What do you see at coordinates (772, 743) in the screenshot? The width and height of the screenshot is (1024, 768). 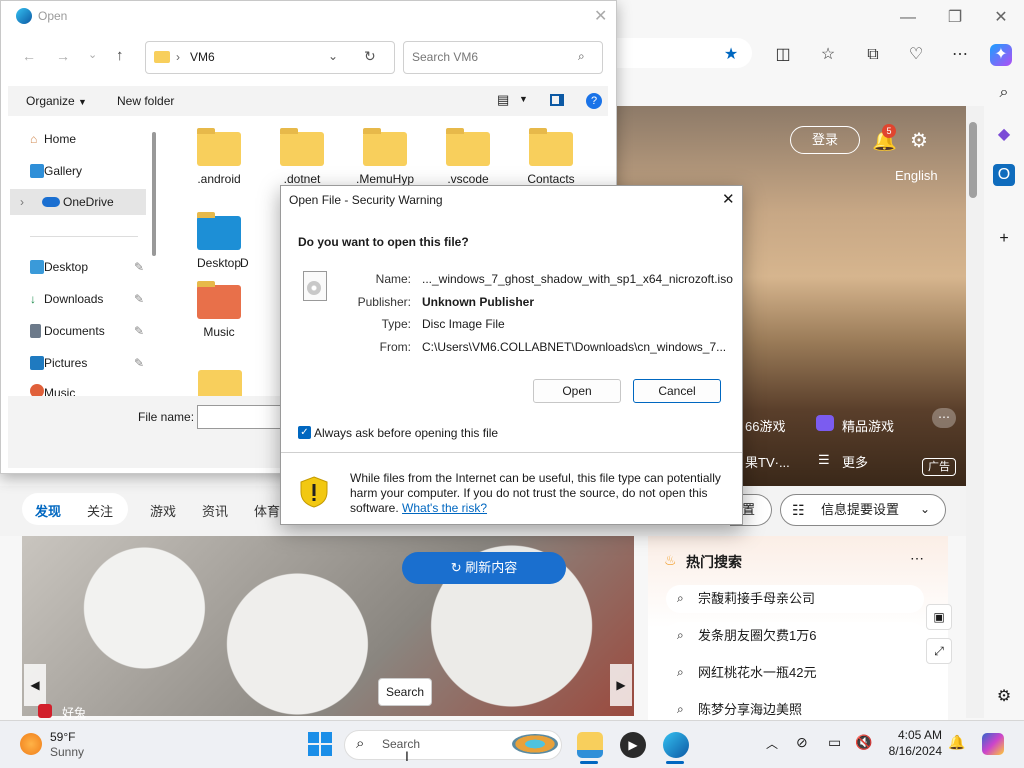 I see `chevron-up-icon: ︿` at bounding box center [772, 743].